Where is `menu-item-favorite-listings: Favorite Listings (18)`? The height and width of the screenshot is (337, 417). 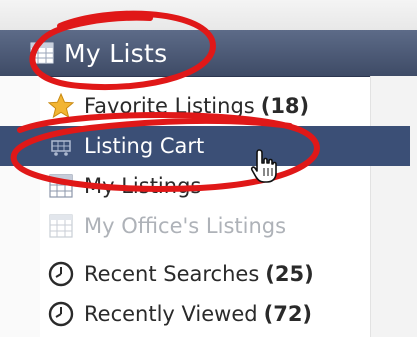
menu-item-favorite-listings: Favorite Listings (18) is located at coordinates (205, 106).